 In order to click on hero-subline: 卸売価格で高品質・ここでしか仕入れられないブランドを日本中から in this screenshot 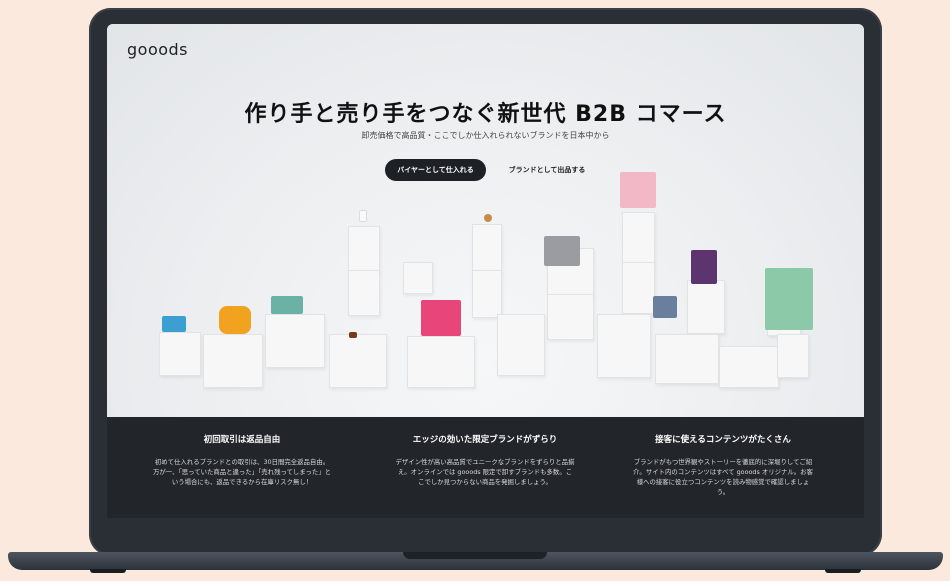, I will do `click(485, 135)`.